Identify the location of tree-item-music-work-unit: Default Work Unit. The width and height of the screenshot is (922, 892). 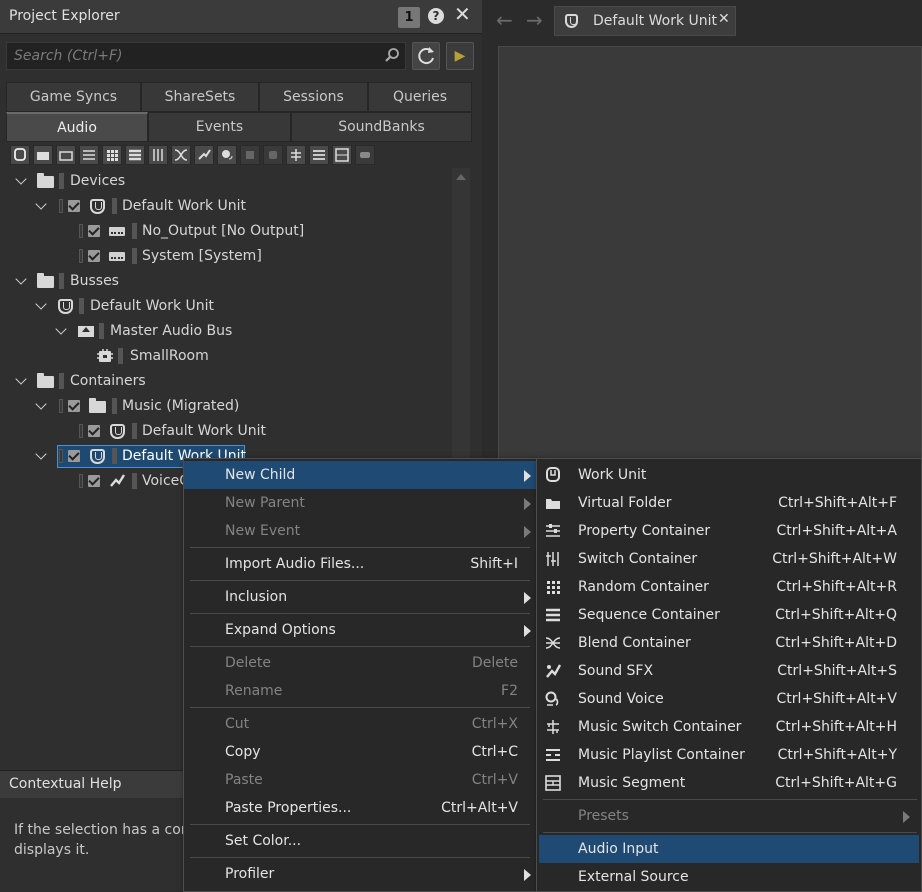
(249, 431).